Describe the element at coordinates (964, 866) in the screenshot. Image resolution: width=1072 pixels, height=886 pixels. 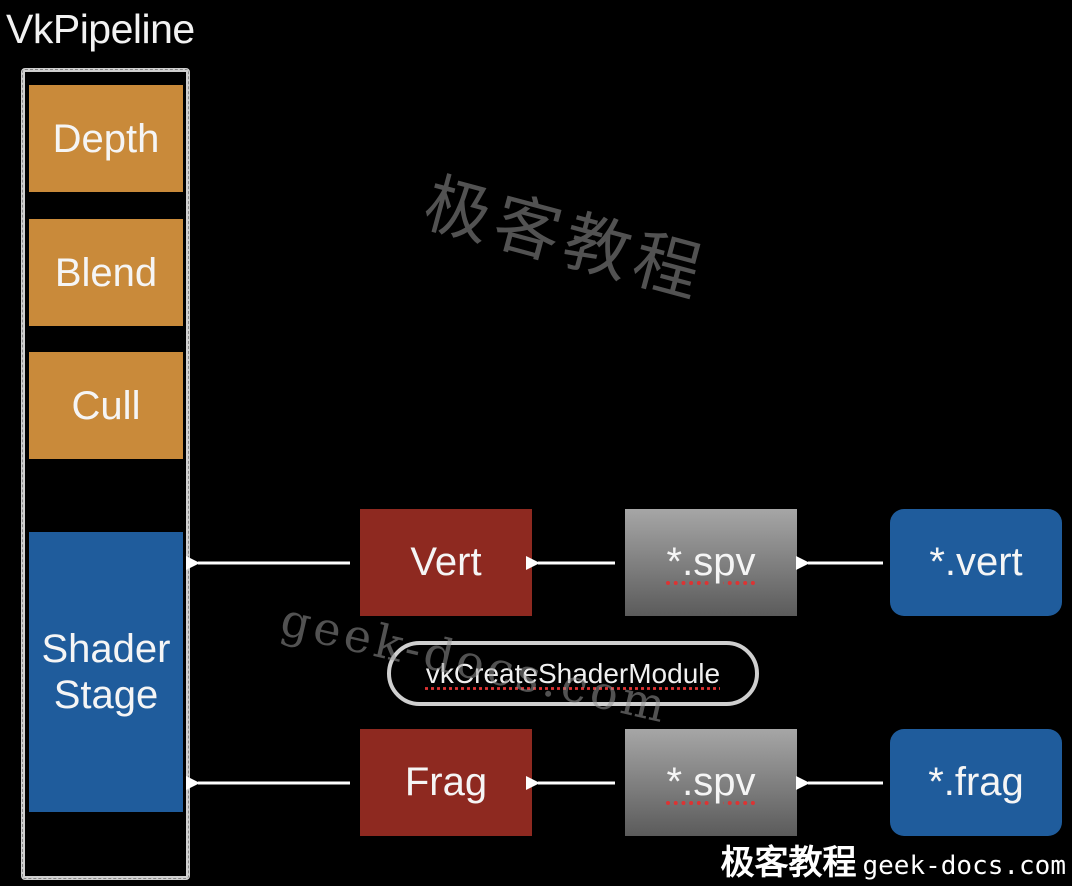
I see `footer-watermark-url: geek-docs.com` at that location.